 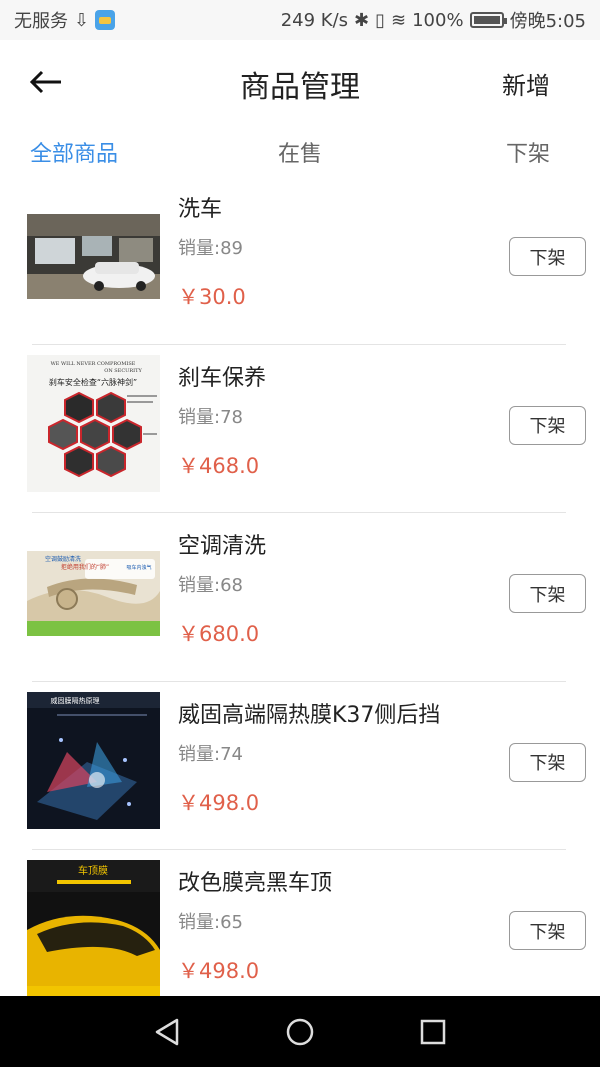 What do you see at coordinates (219, 634) in the screenshot?
I see `product-price: ￥680.0` at bounding box center [219, 634].